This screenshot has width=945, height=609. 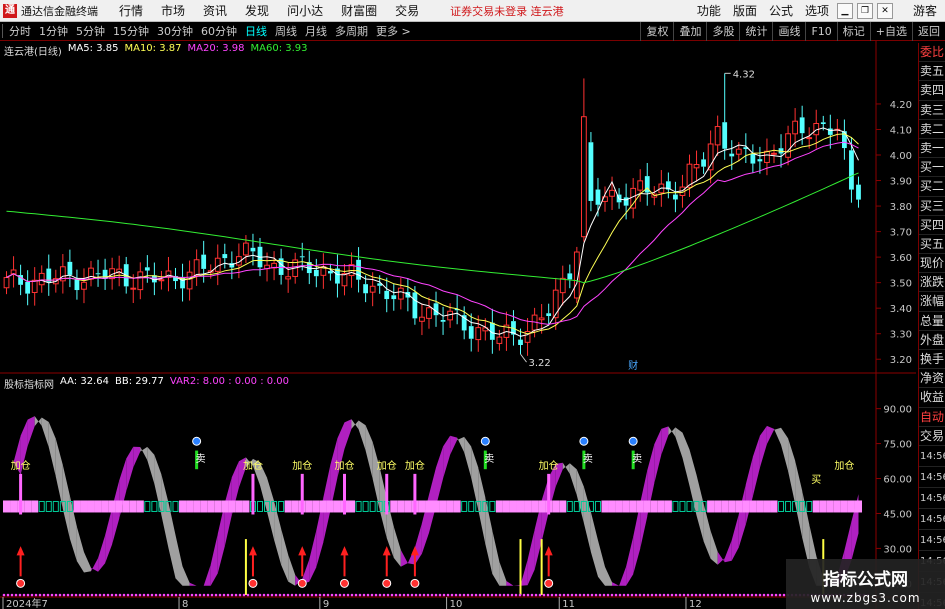 What do you see at coordinates (139, 381) in the screenshot?
I see `bb-value-label: BB: 29.77` at bounding box center [139, 381].